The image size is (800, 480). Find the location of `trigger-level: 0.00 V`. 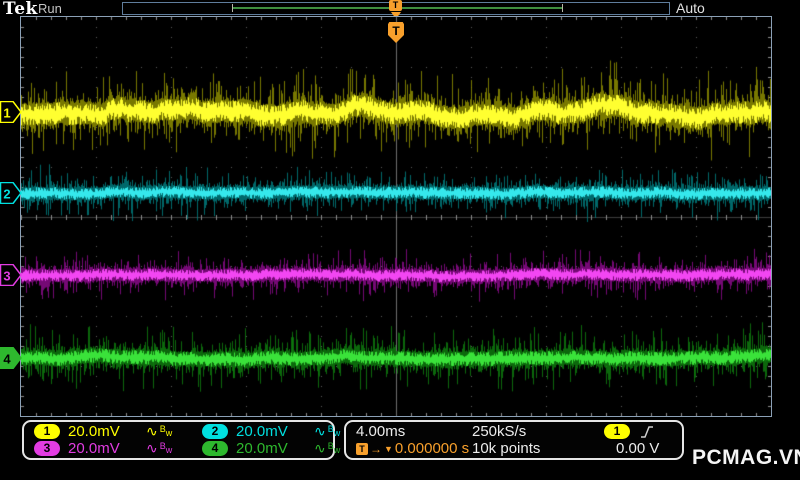

trigger-level: 0.00 V is located at coordinates (638, 448).